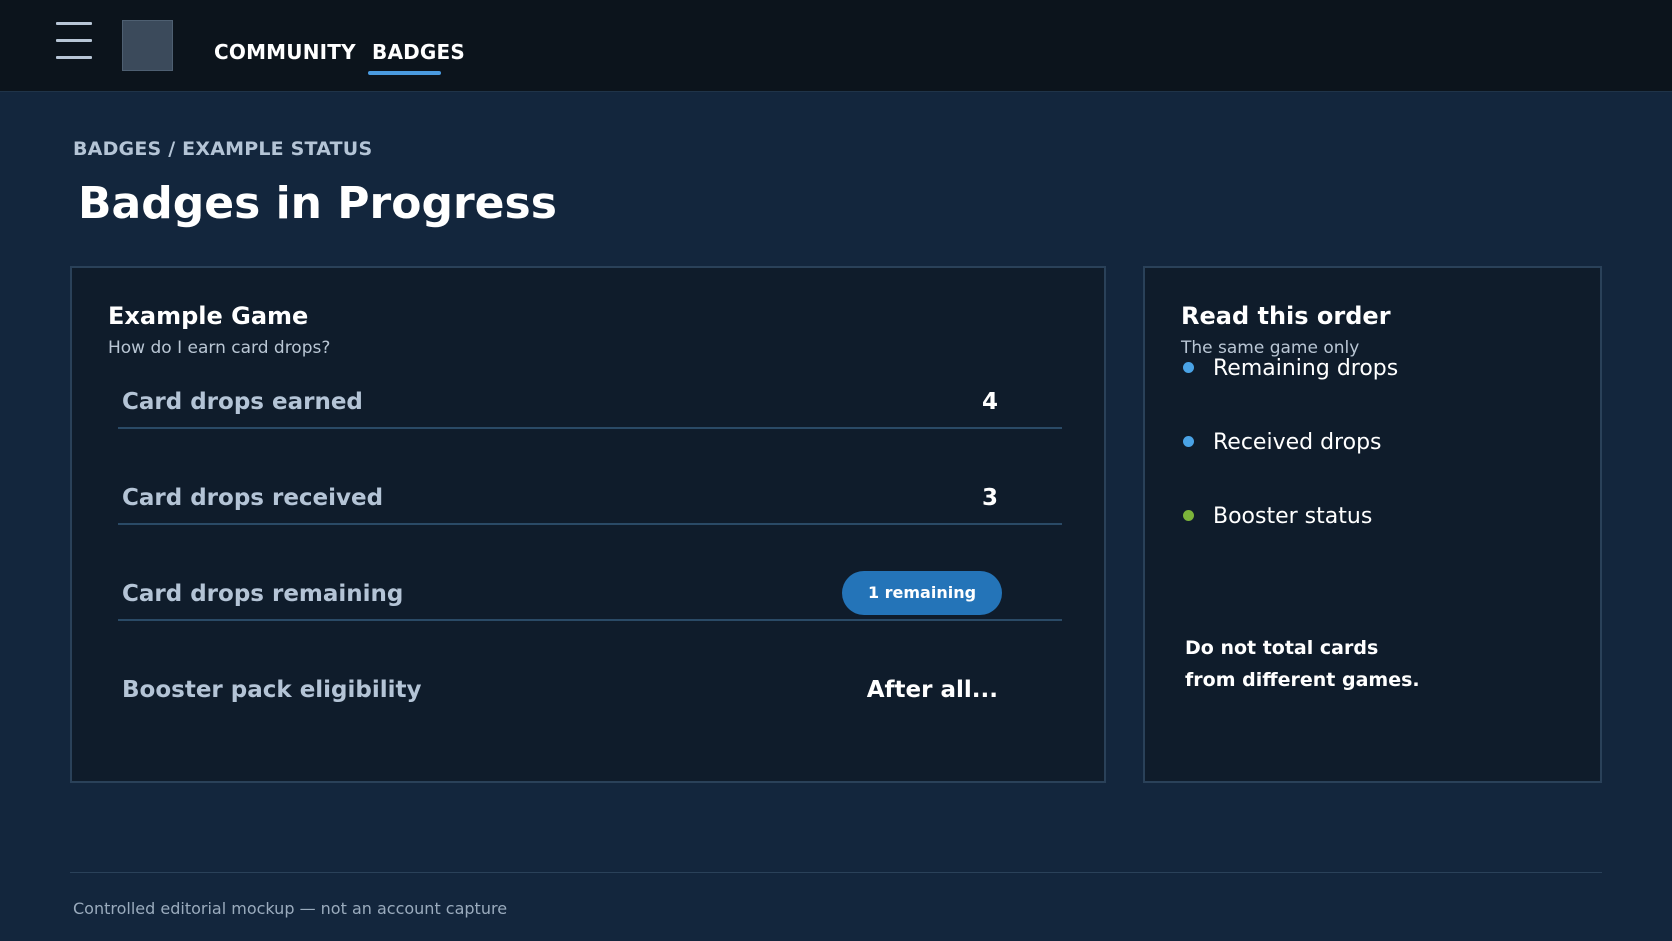 The width and height of the screenshot is (1672, 941). I want to click on hamburger-menu-icon, so click(74, 41).